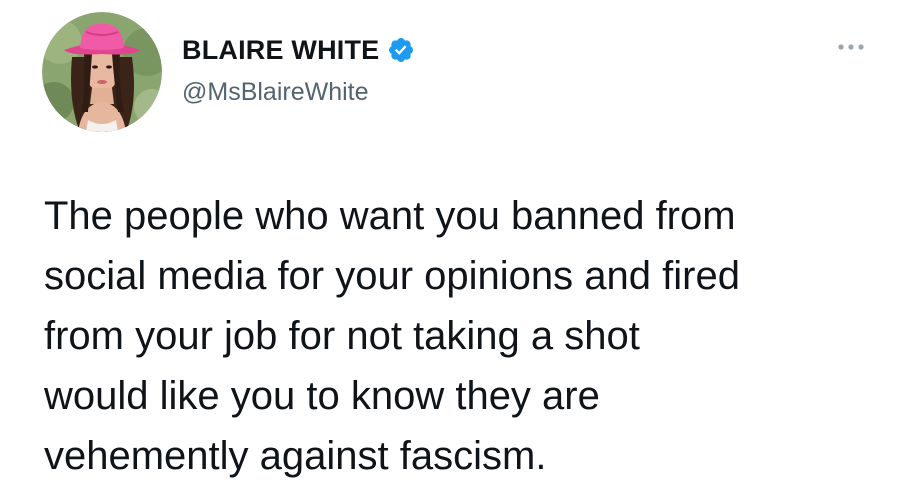 The height and width of the screenshot is (491, 901). I want to click on author-name-row: BLAIRE WHITE, so click(298, 50).